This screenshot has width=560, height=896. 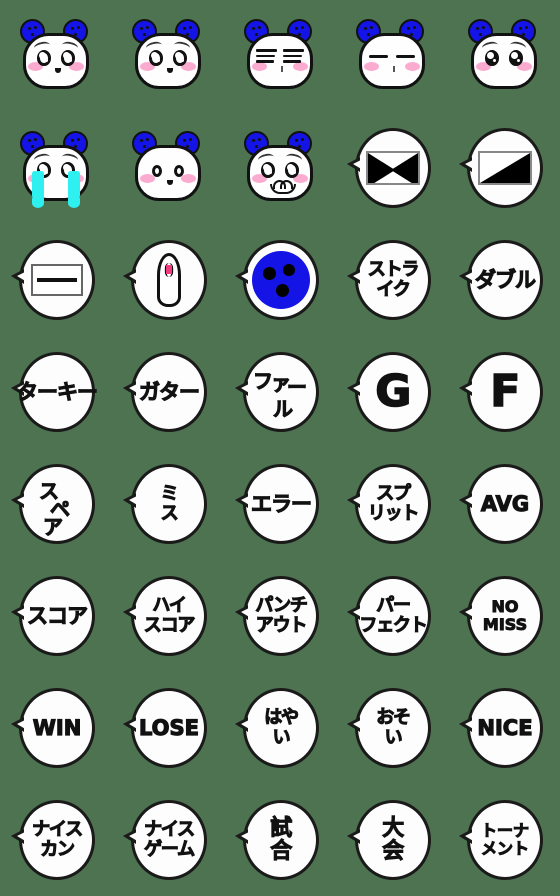 I want to click on panda-smile-sparkle-eyes, so click(x=56, y=56).